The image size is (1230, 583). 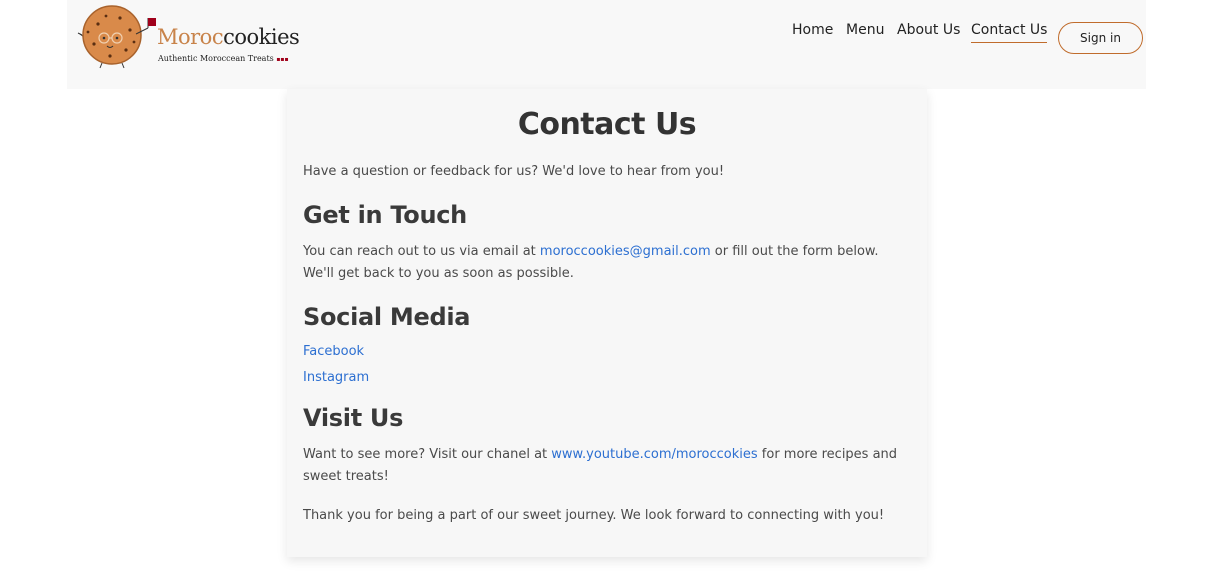 I want to click on social-media-heading: Social Media, so click(x=387, y=317).